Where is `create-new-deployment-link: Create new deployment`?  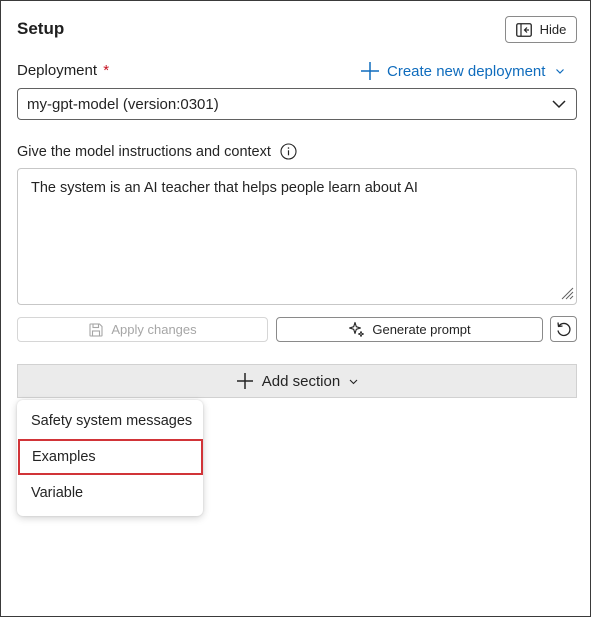 create-new-deployment-link: Create new deployment is located at coordinates (462, 71).